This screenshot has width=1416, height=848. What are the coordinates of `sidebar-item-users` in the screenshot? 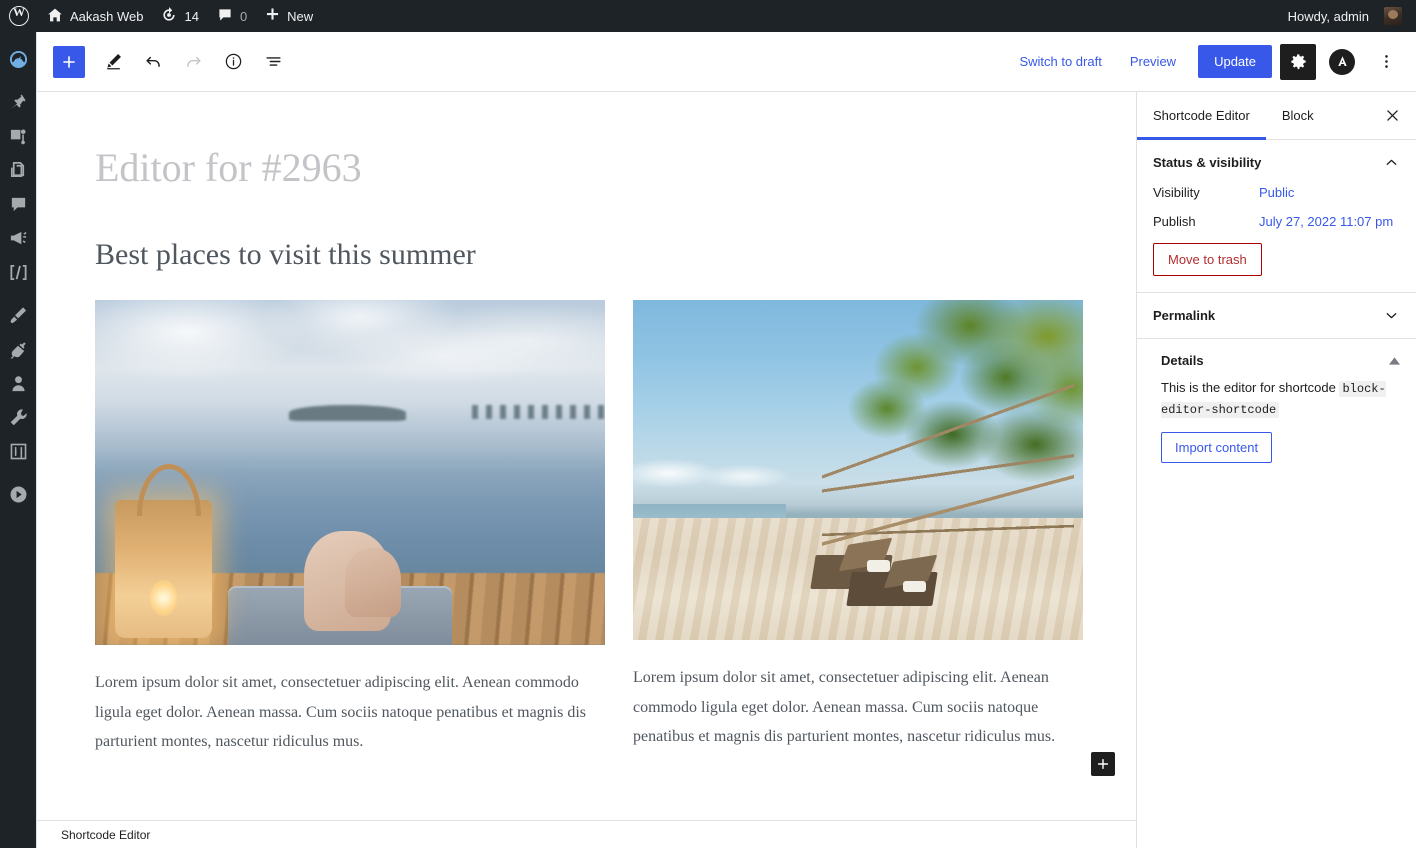 It's located at (18, 383).